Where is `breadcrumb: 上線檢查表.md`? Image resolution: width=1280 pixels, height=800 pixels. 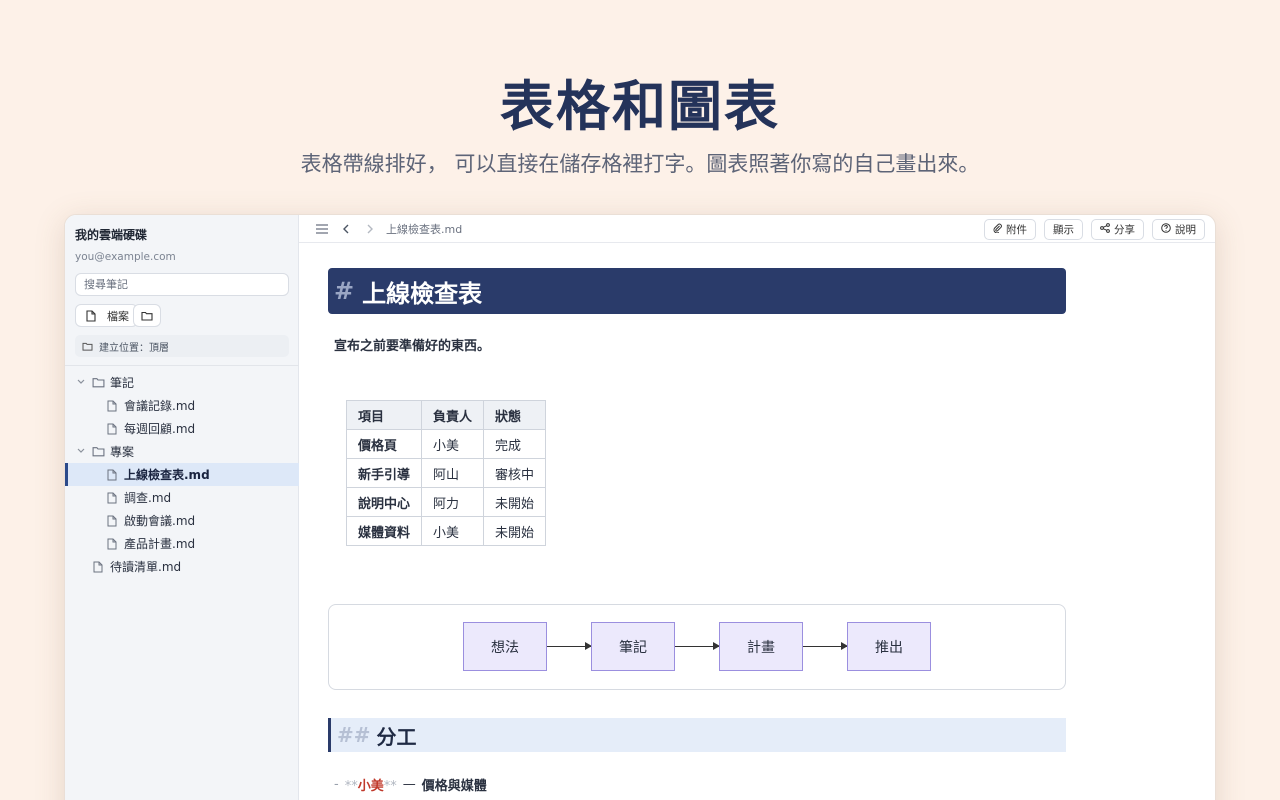
breadcrumb: 上線檢查表.md is located at coordinates (424, 229).